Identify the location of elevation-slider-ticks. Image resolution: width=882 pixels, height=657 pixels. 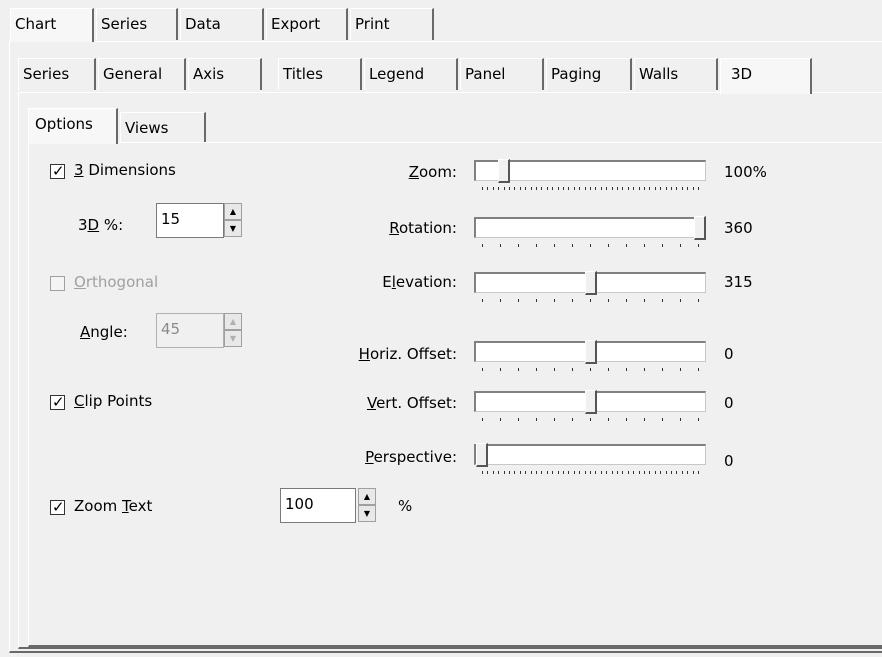
(590, 301).